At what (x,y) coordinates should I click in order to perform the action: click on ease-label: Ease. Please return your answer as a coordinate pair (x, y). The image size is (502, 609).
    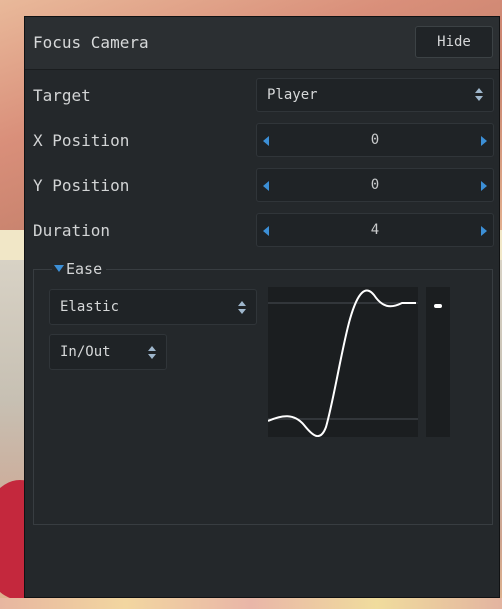
    Looking at the image, I should click on (84, 269).